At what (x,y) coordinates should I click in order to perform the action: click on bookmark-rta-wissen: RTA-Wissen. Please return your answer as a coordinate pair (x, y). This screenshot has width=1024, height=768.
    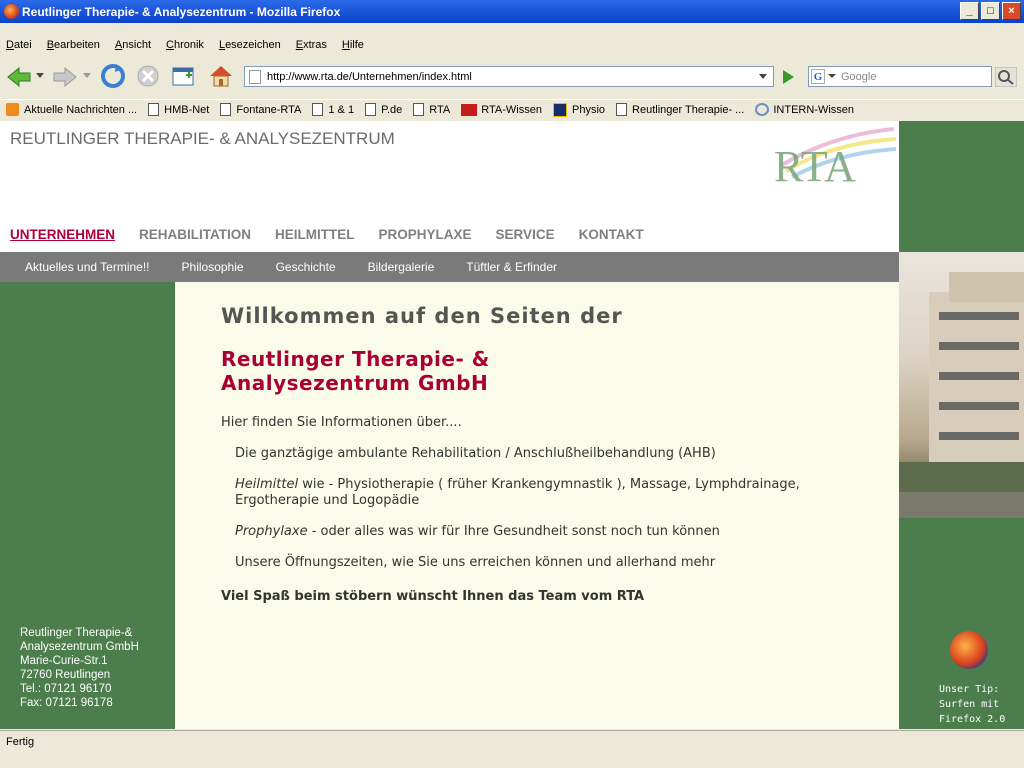
    Looking at the image, I should click on (501, 109).